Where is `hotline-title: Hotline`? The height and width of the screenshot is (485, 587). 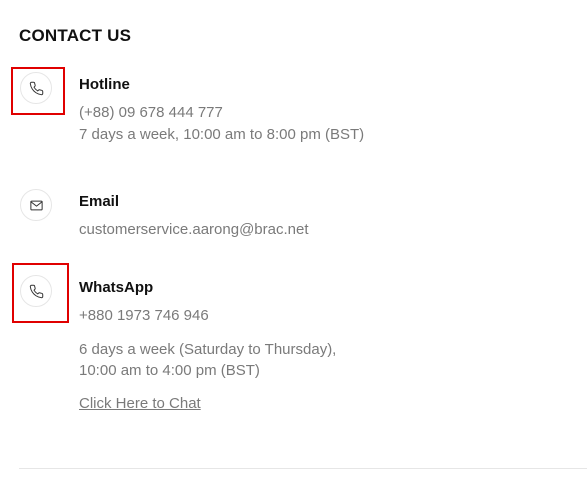
hotline-title: Hotline is located at coordinates (104, 84).